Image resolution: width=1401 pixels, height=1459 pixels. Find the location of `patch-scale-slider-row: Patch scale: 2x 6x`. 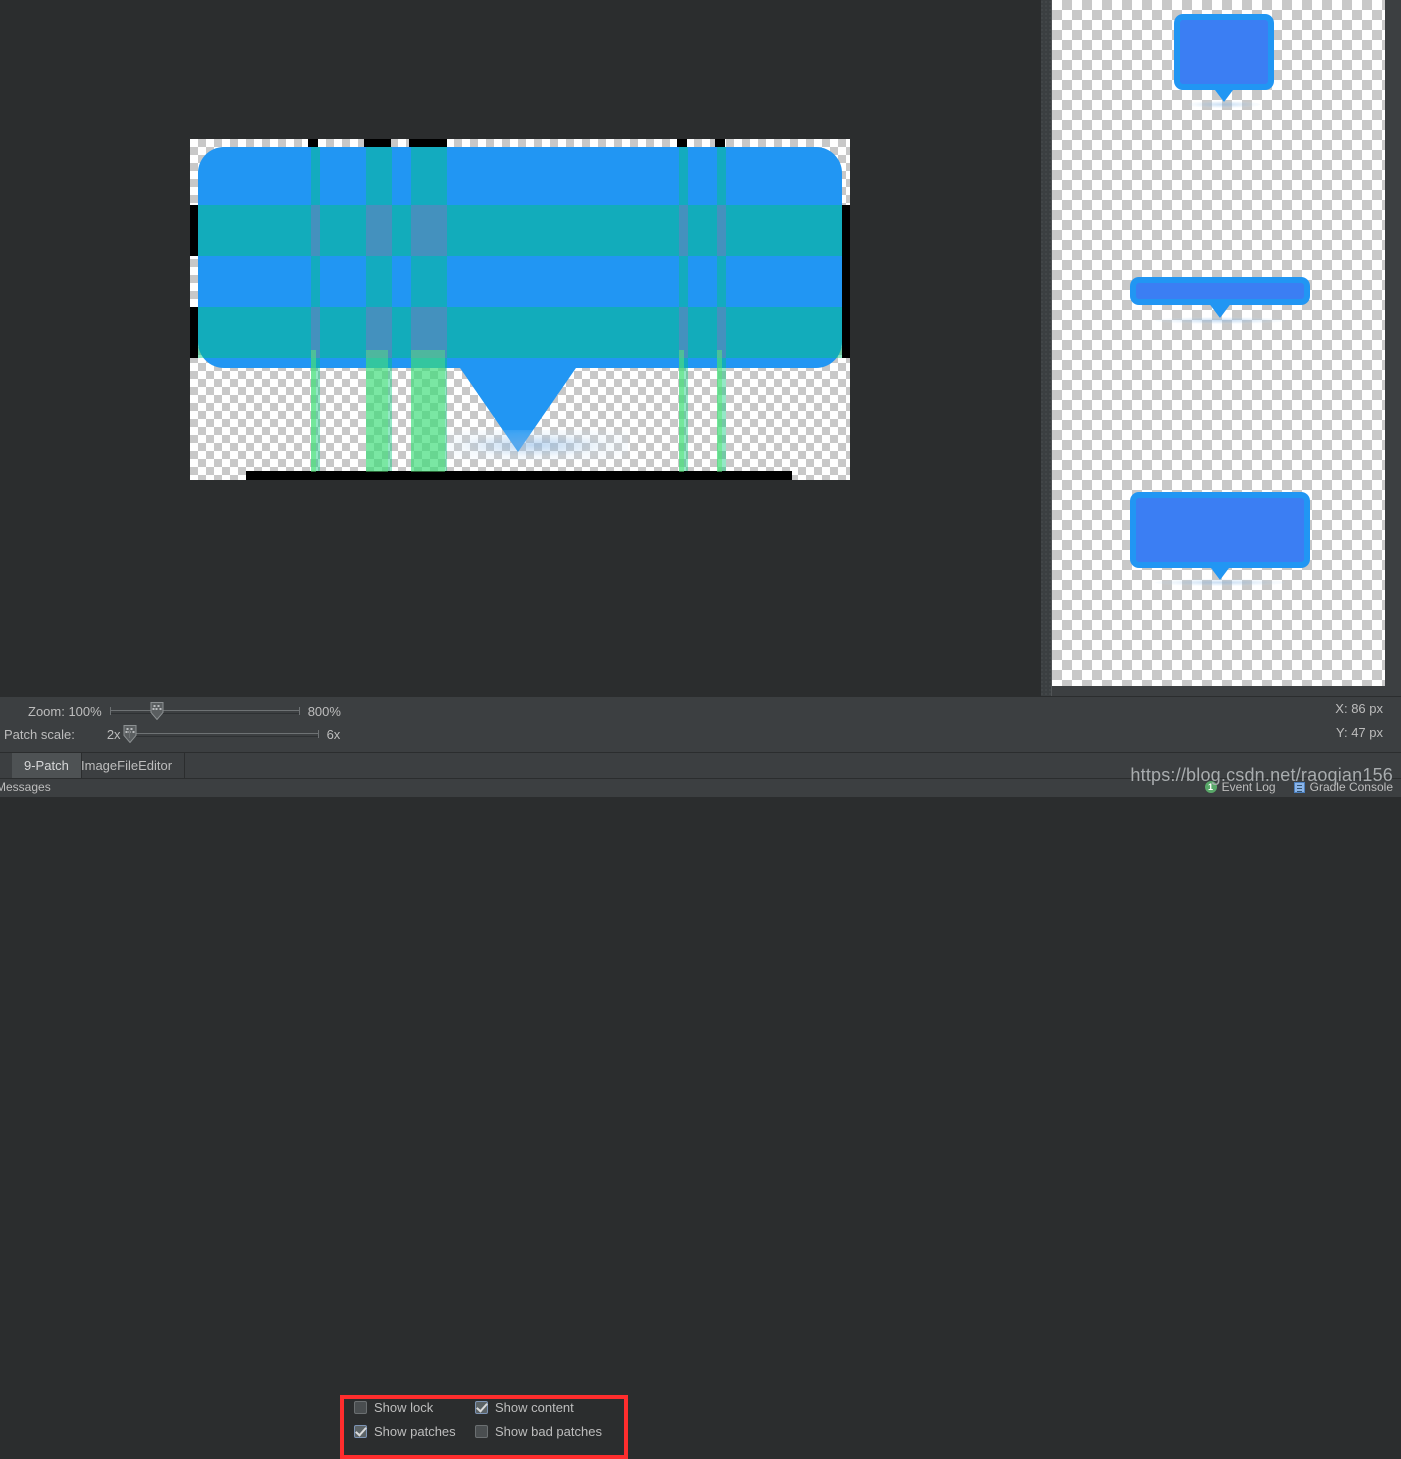

patch-scale-slider-row: Patch scale: 2x 6x is located at coordinates (172, 734).